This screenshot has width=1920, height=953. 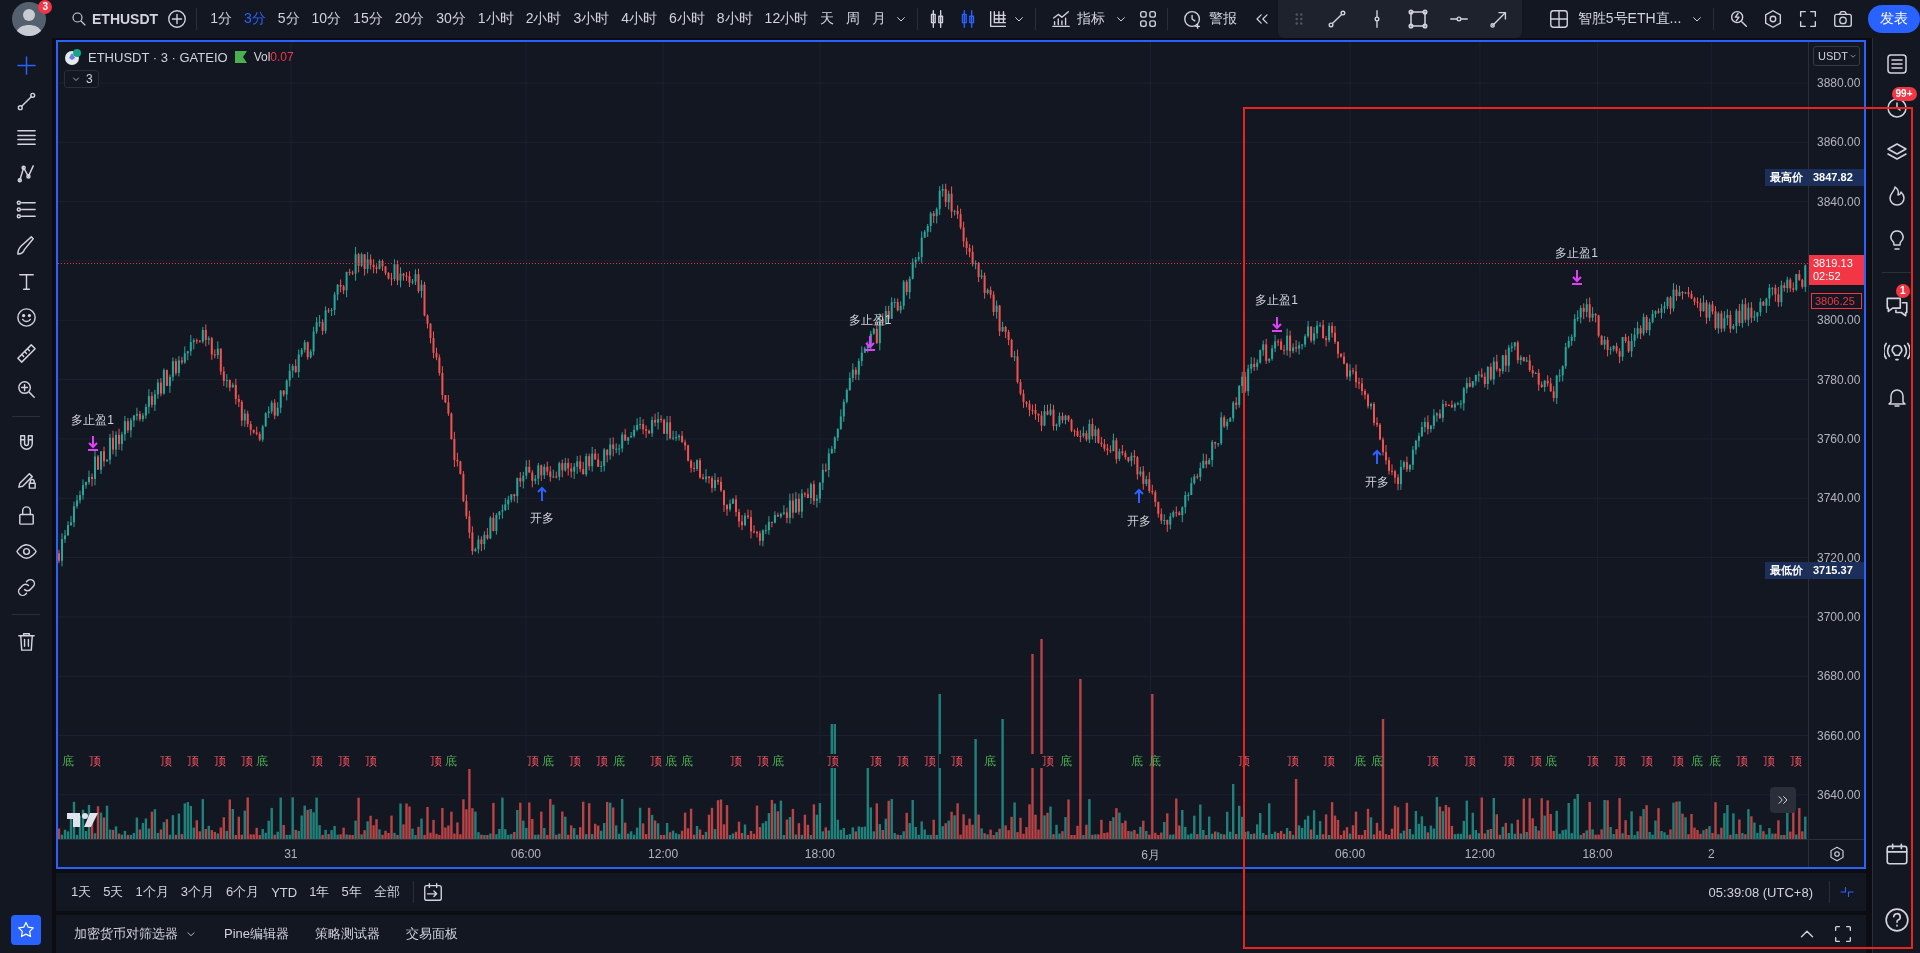 What do you see at coordinates (114, 19) in the screenshot?
I see `symbol-search-button: ETHUSDT` at bounding box center [114, 19].